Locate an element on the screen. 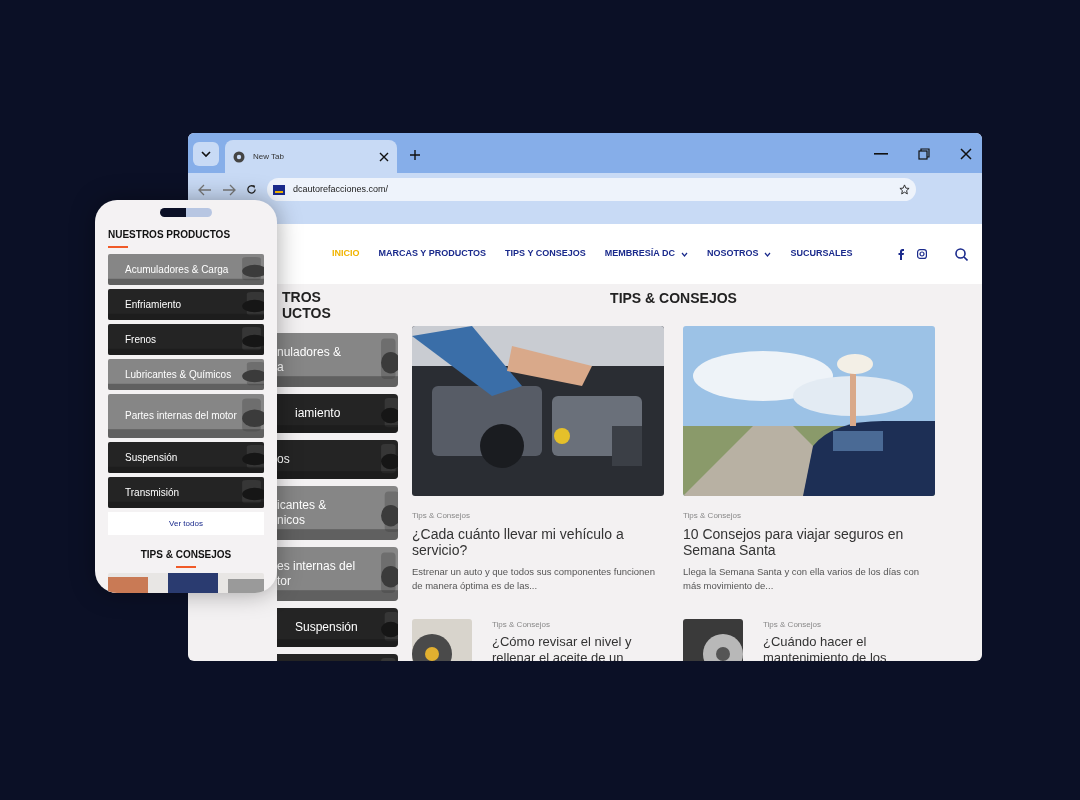  category-card: Transmisión is located at coordinates (186, 492).